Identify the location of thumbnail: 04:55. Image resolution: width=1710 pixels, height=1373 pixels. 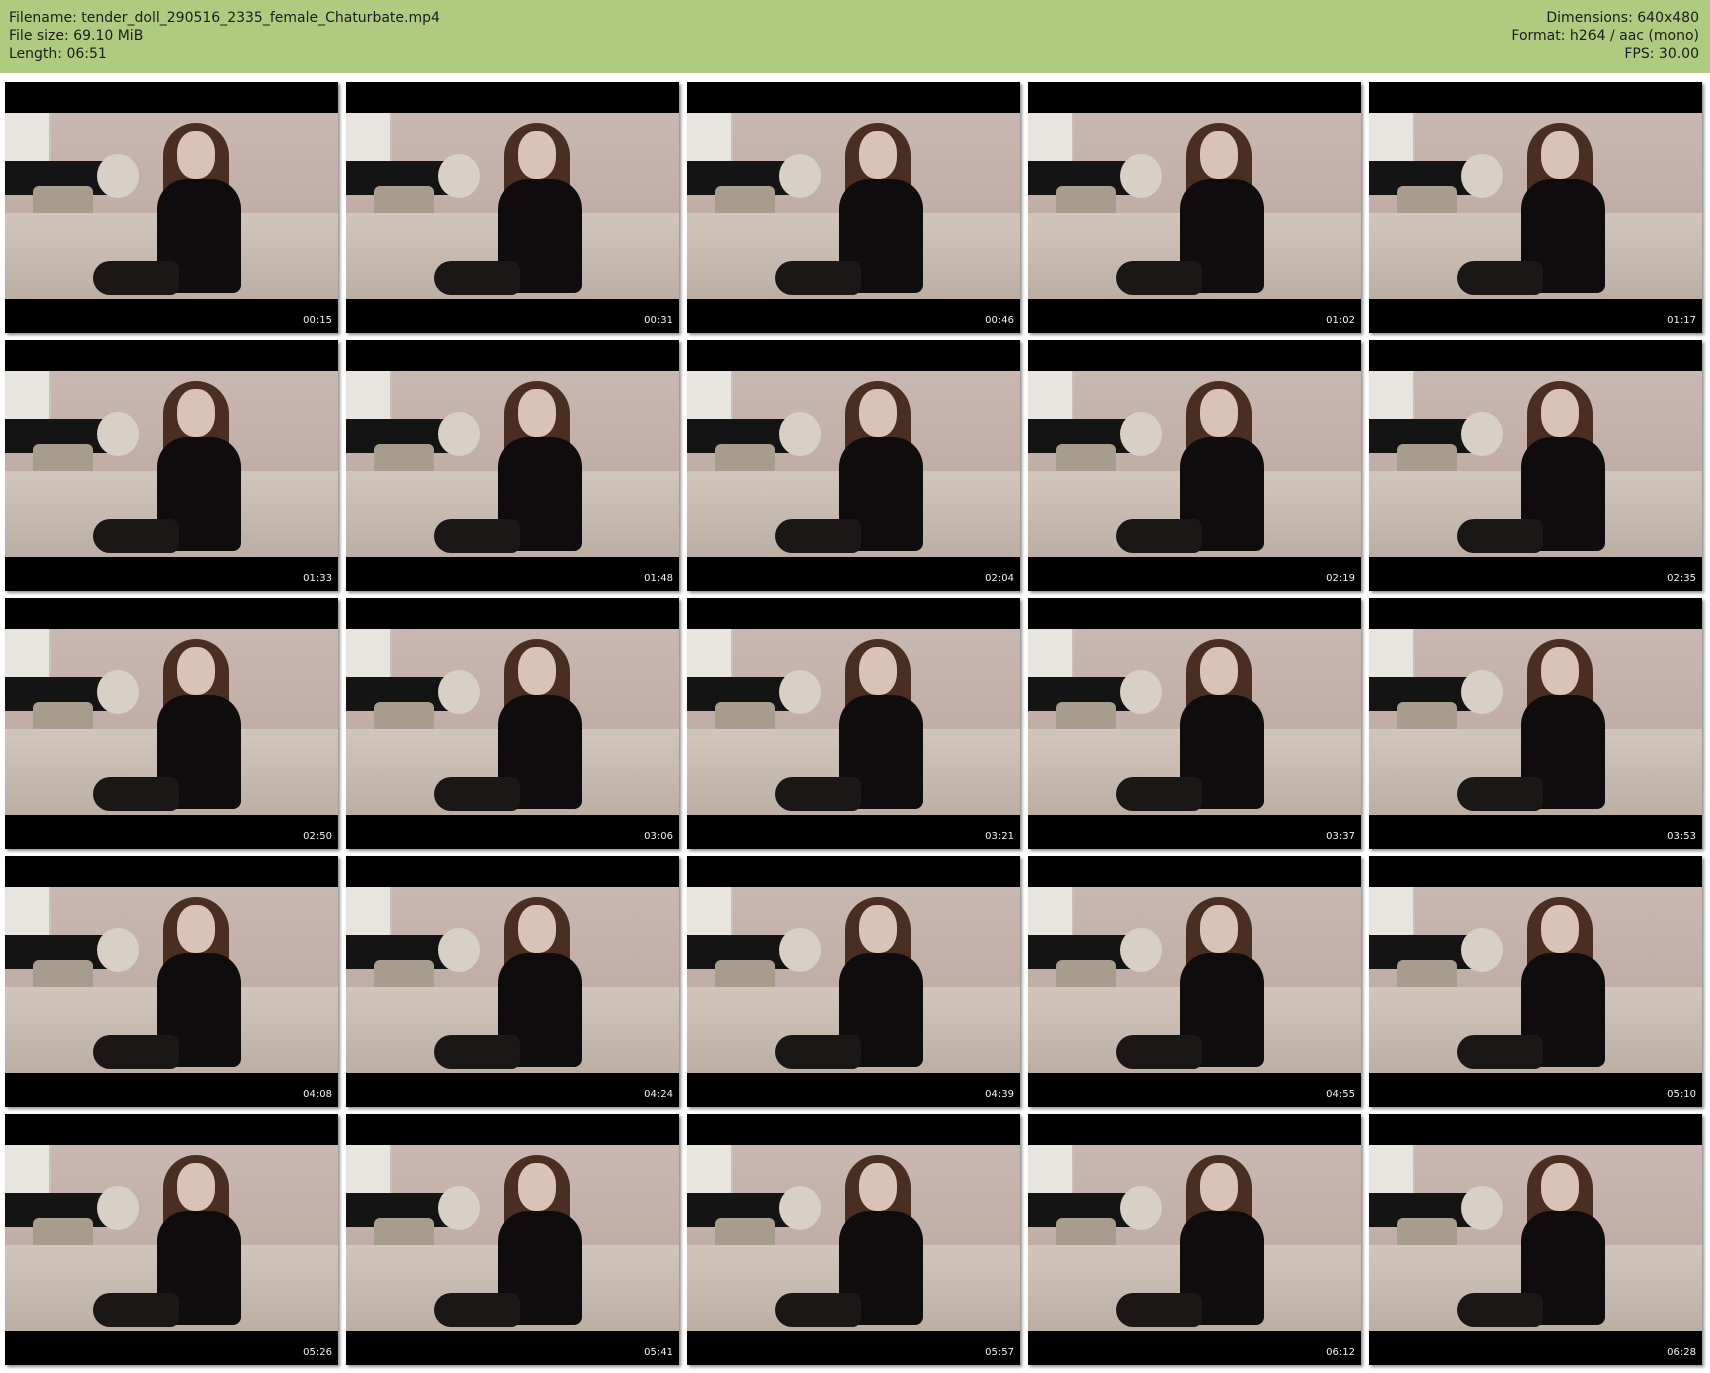
(1194, 981).